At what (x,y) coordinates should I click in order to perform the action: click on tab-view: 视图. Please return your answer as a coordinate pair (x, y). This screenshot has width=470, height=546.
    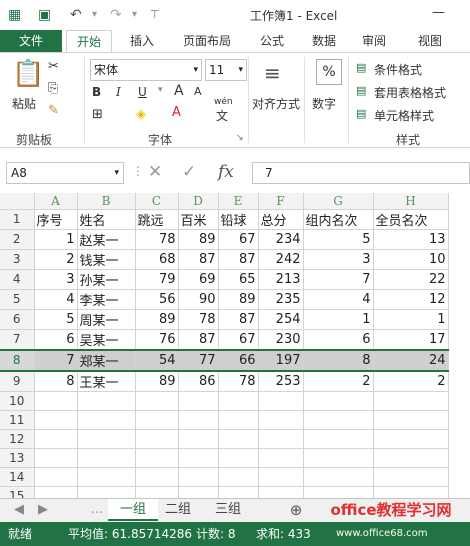
    Looking at the image, I should click on (430, 41).